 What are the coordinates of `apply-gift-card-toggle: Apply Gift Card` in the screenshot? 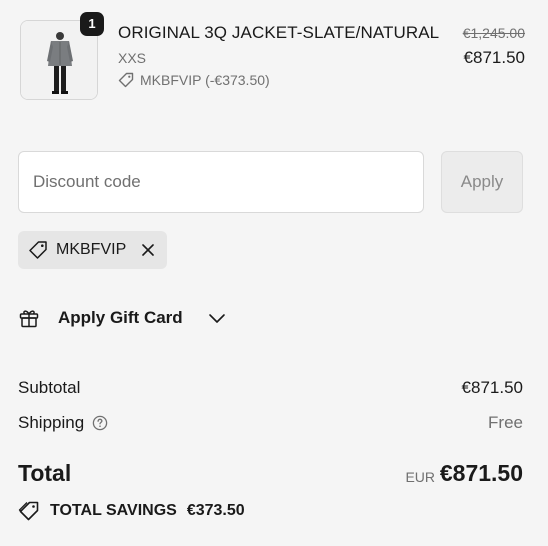 It's located at (122, 318).